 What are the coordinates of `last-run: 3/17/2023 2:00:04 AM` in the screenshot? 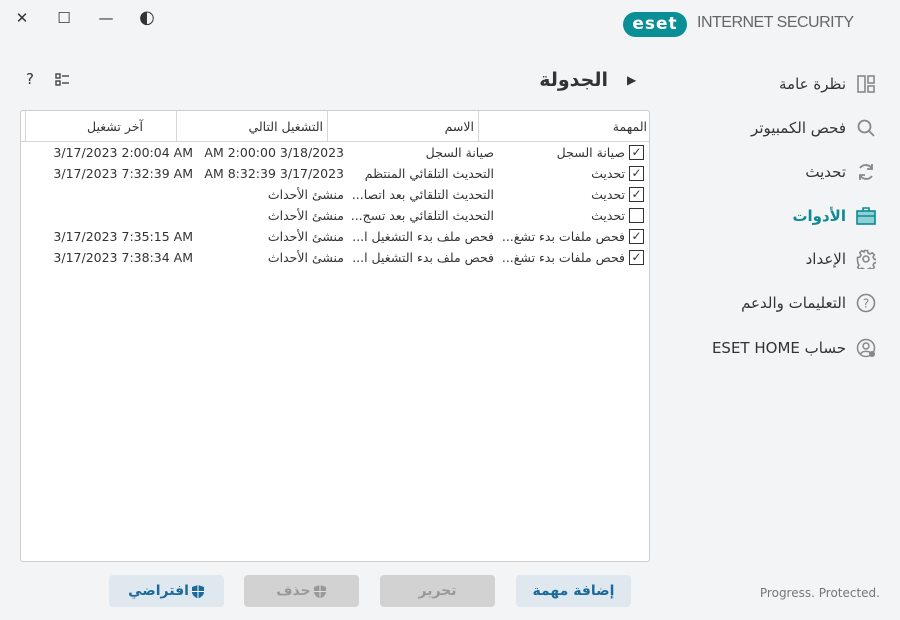 It's located at (123, 152).